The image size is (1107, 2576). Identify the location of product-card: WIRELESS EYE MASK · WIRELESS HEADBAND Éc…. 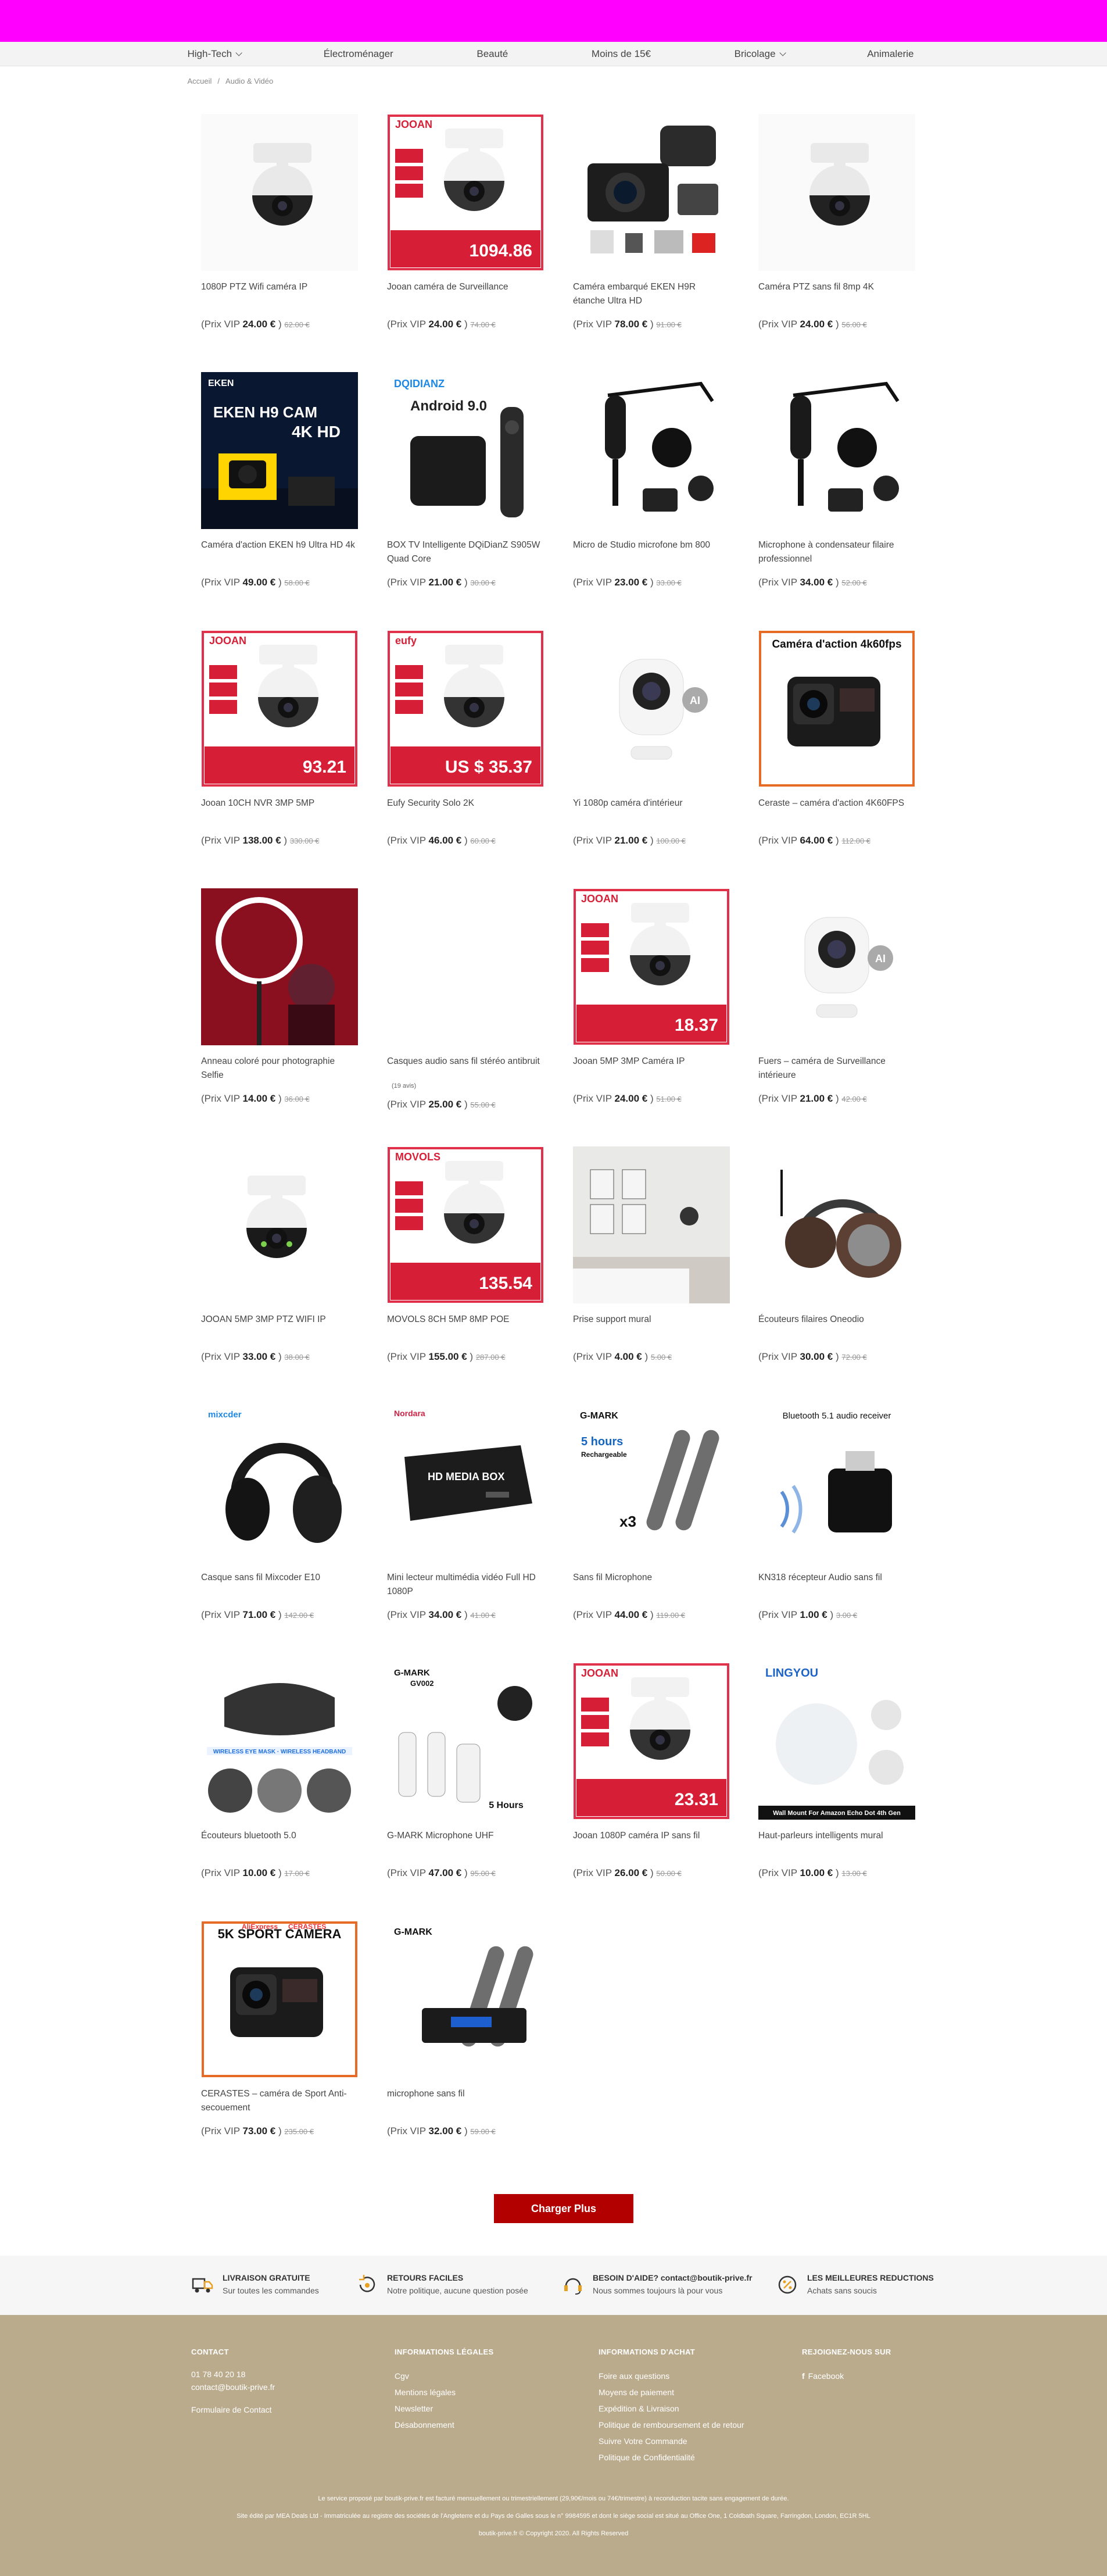
(279, 1770).